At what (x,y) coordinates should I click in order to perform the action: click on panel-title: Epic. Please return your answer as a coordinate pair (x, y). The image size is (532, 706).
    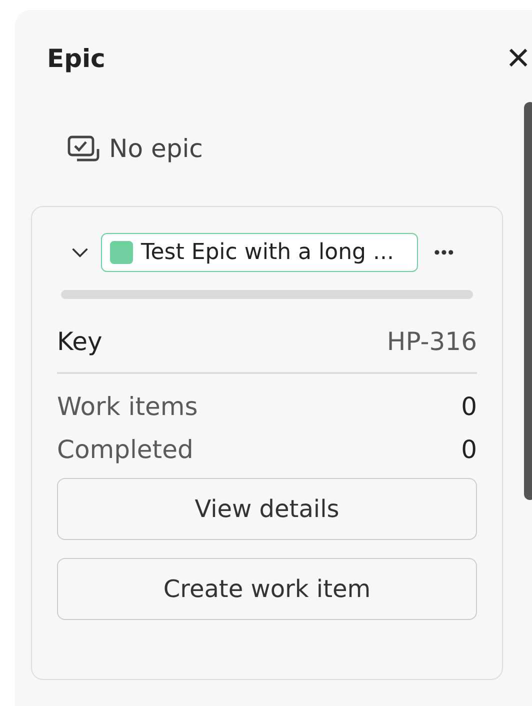
    Looking at the image, I should click on (76, 58).